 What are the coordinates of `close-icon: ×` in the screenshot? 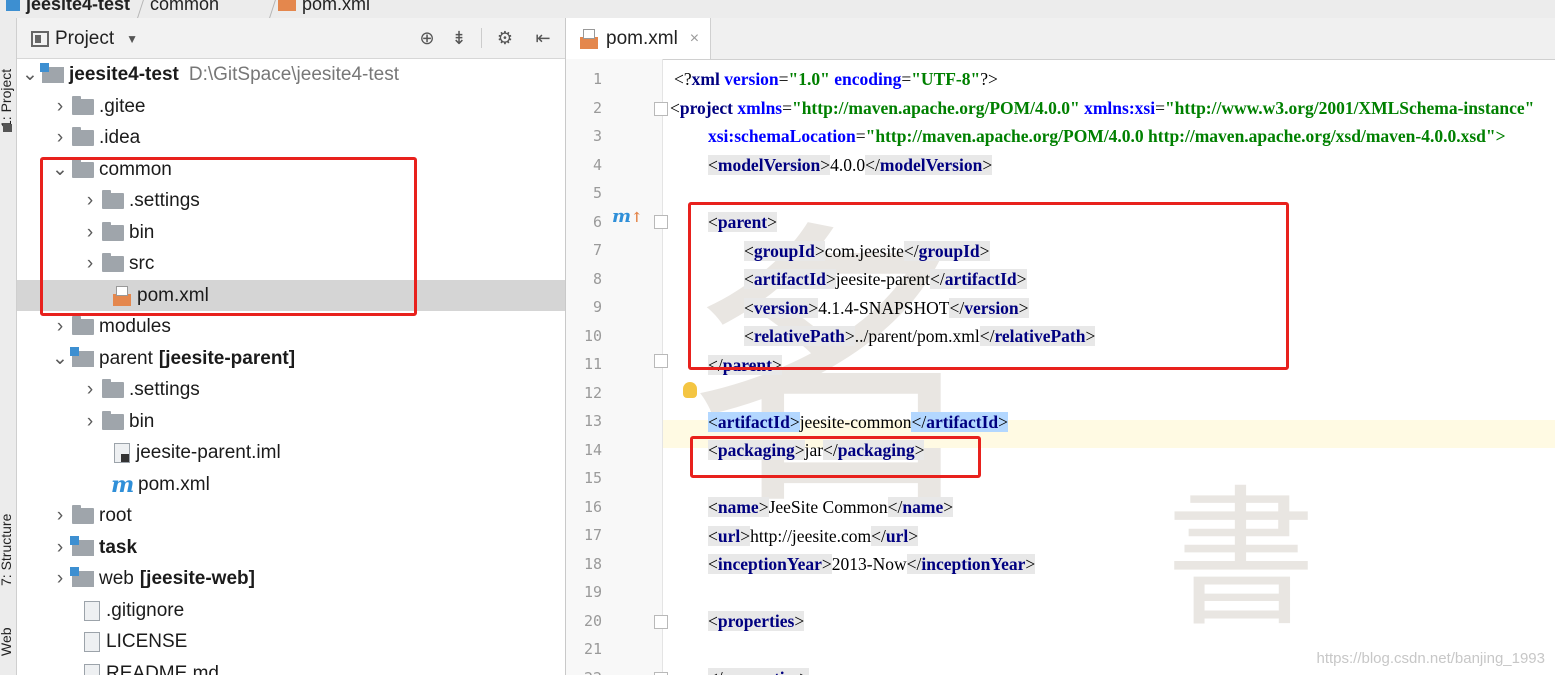 It's located at (694, 39).